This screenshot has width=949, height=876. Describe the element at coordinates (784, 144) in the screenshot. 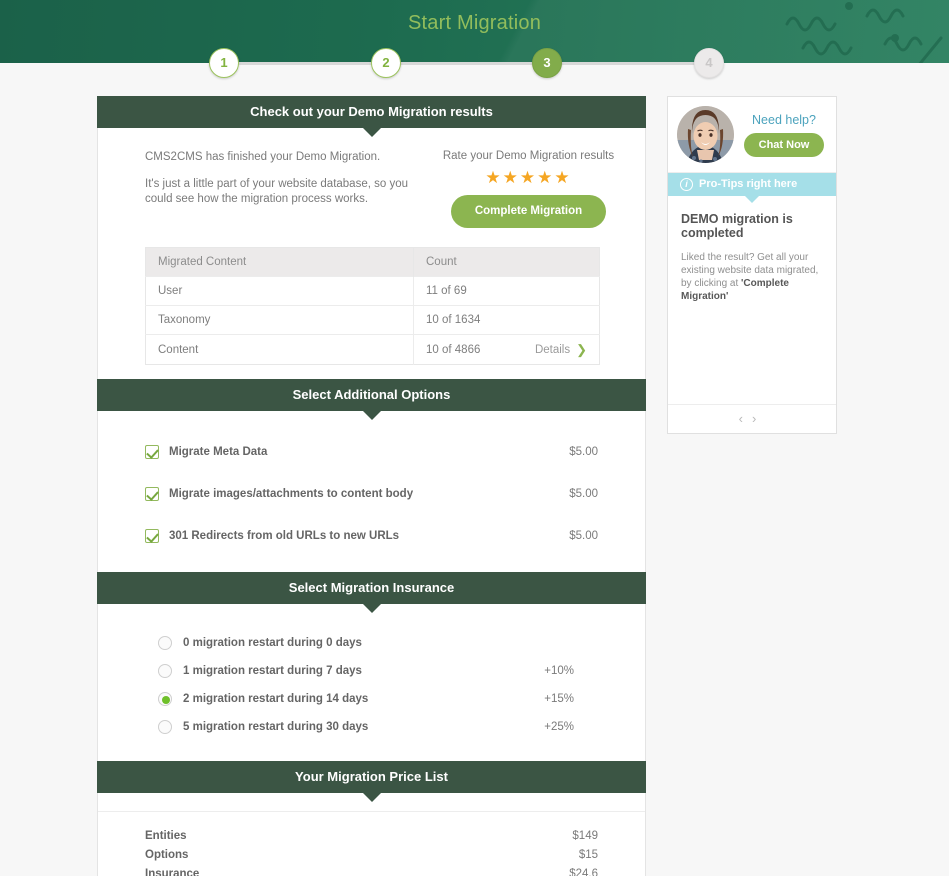

I see `chat-now-button: Chat Now` at that location.